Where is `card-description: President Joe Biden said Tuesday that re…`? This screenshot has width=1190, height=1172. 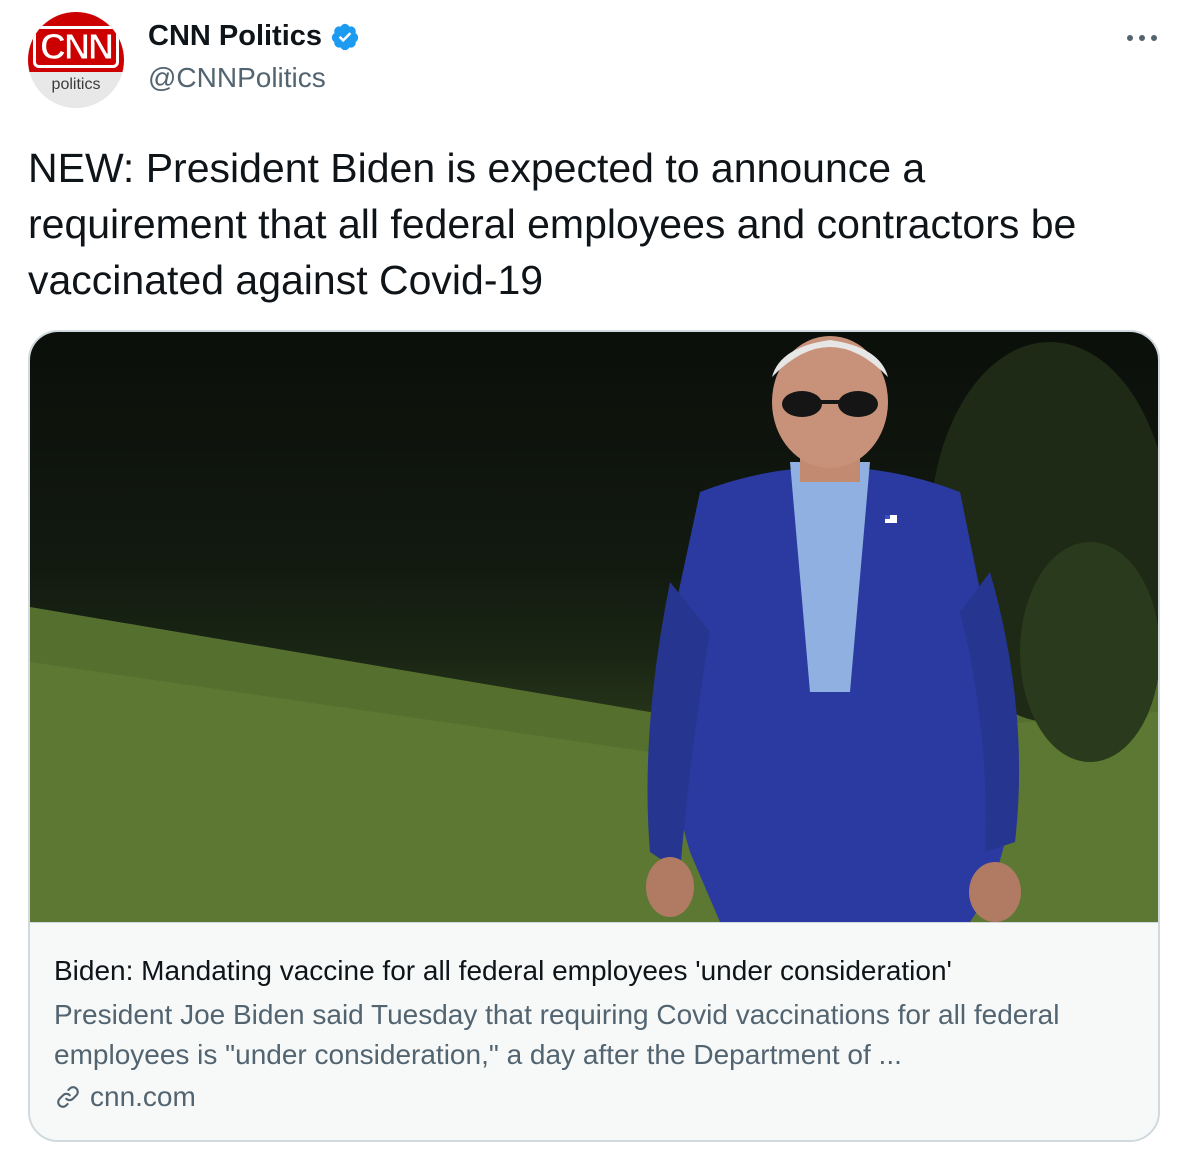
card-description: President Joe Biden said Tuesday that re… is located at coordinates (557, 1034).